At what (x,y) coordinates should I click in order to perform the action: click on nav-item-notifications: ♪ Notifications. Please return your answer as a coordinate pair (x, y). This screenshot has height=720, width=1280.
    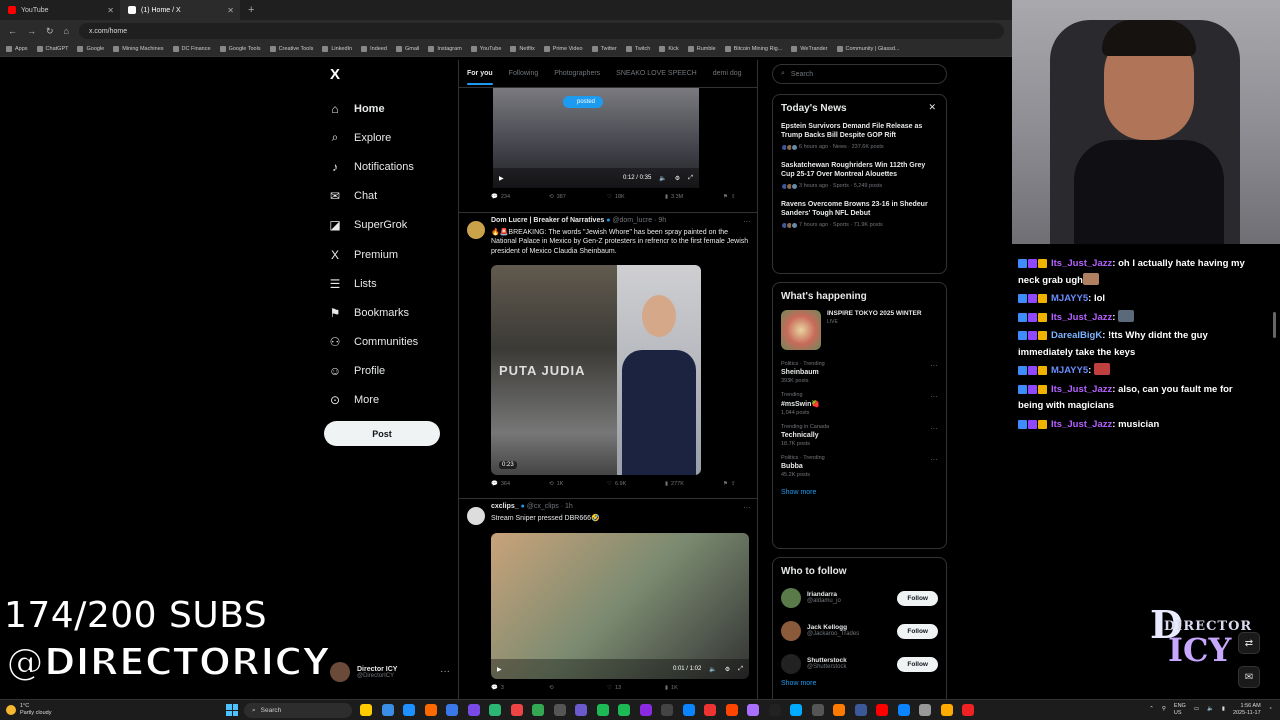
    Looking at the image, I should click on (393, 166).